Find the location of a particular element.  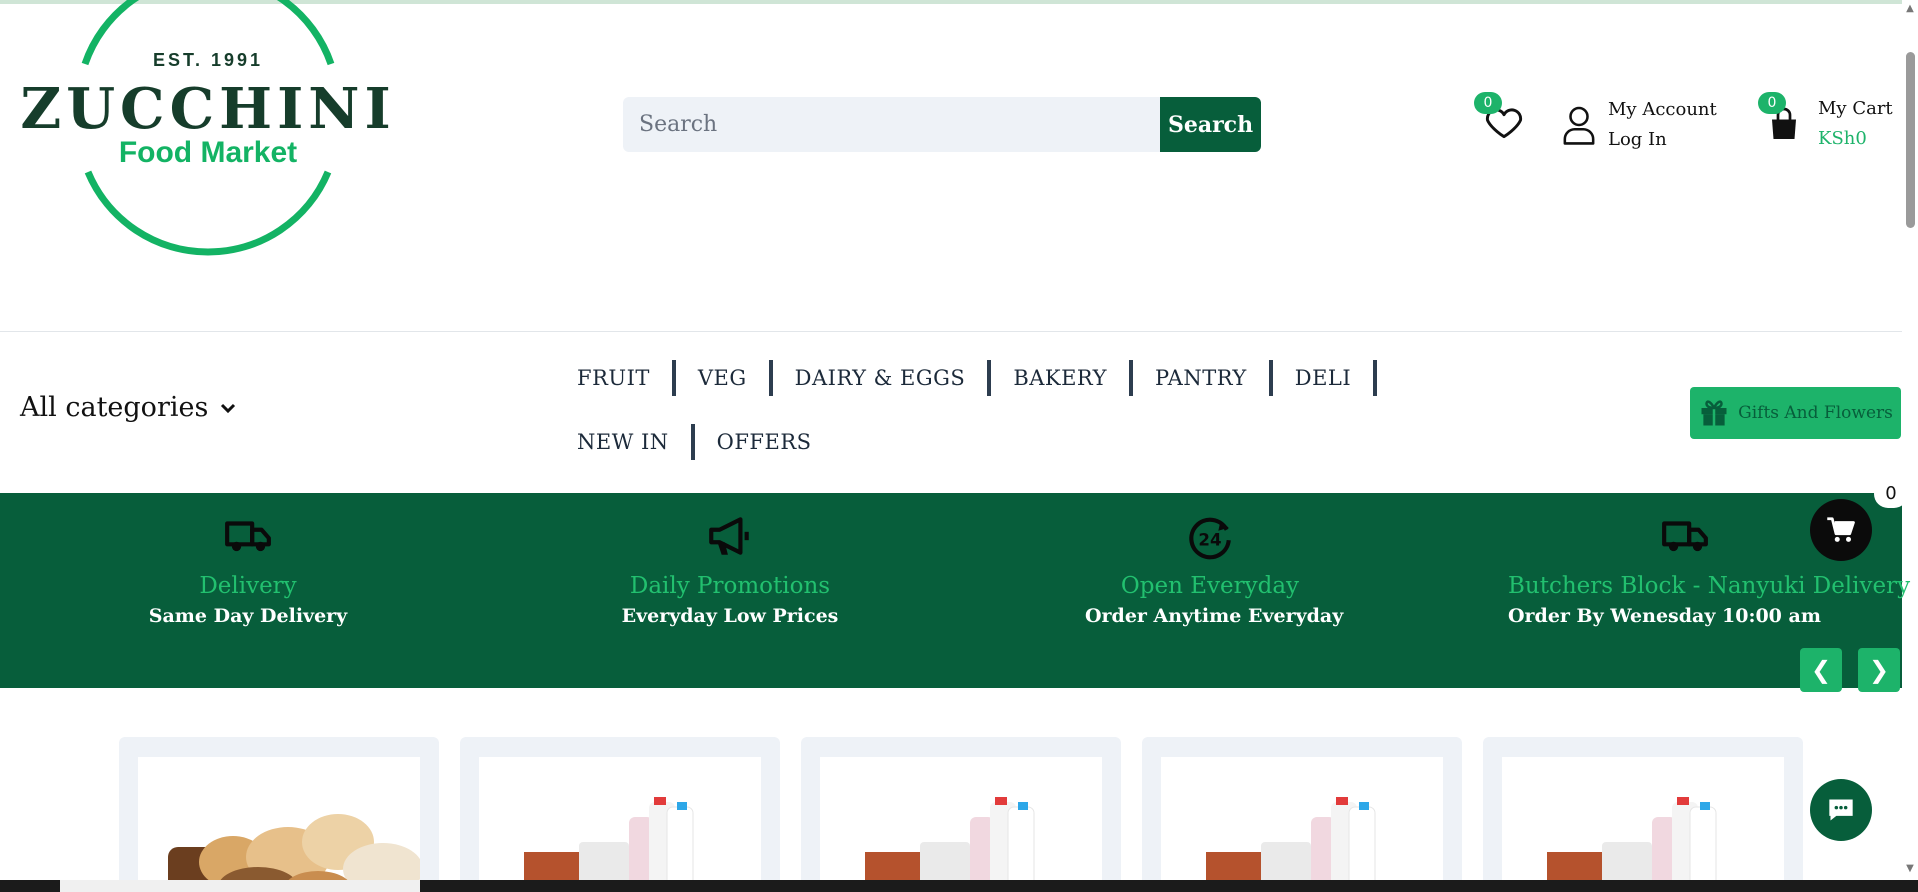

chat-button is located at coordinates (1841, 810).